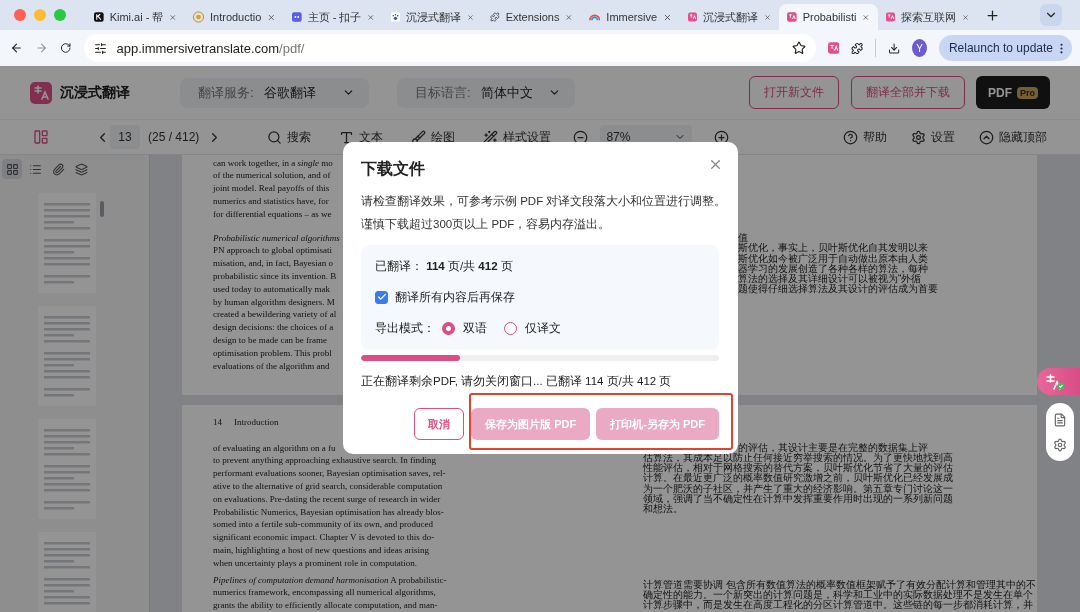 The image size is (1080, 612). Describe the element at coordinates (475, 328) in the screenshot. I see `radio-label: 双语` at that location.